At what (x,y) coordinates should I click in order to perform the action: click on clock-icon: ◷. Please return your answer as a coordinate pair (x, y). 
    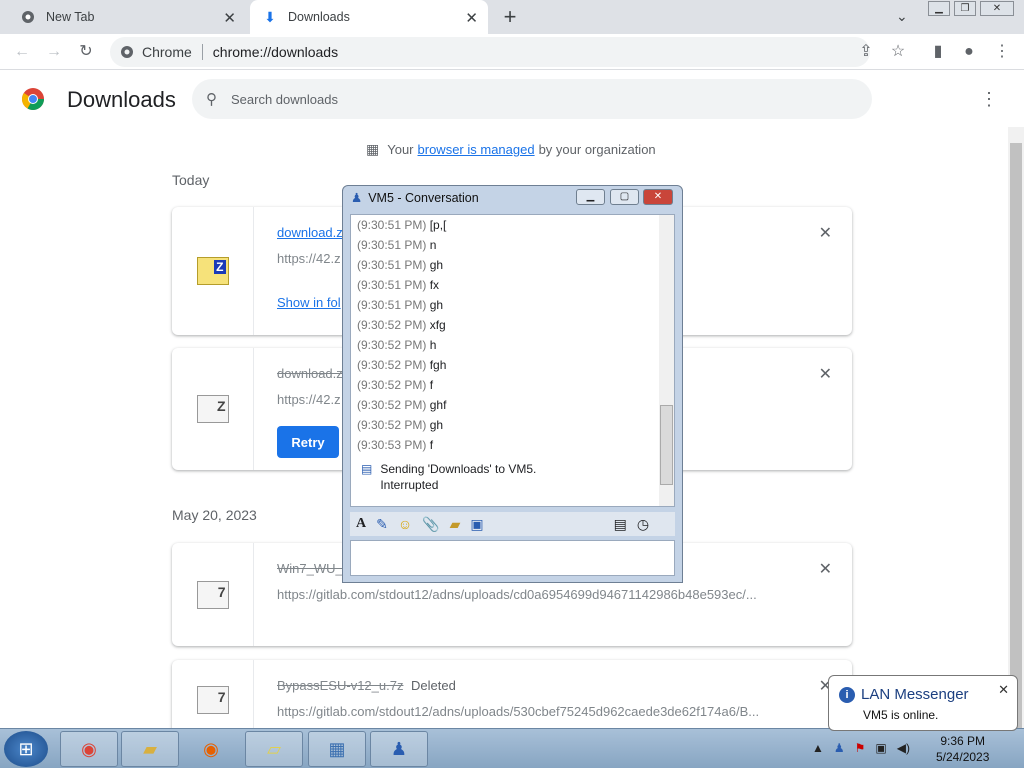
    Looking at the image, I should click on (643, 524).